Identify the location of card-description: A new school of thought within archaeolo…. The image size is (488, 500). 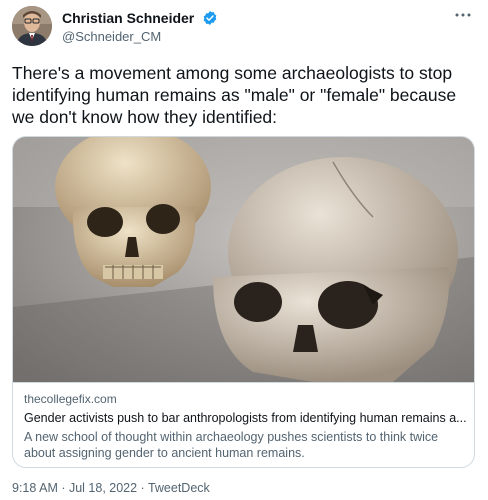
(231, 445).